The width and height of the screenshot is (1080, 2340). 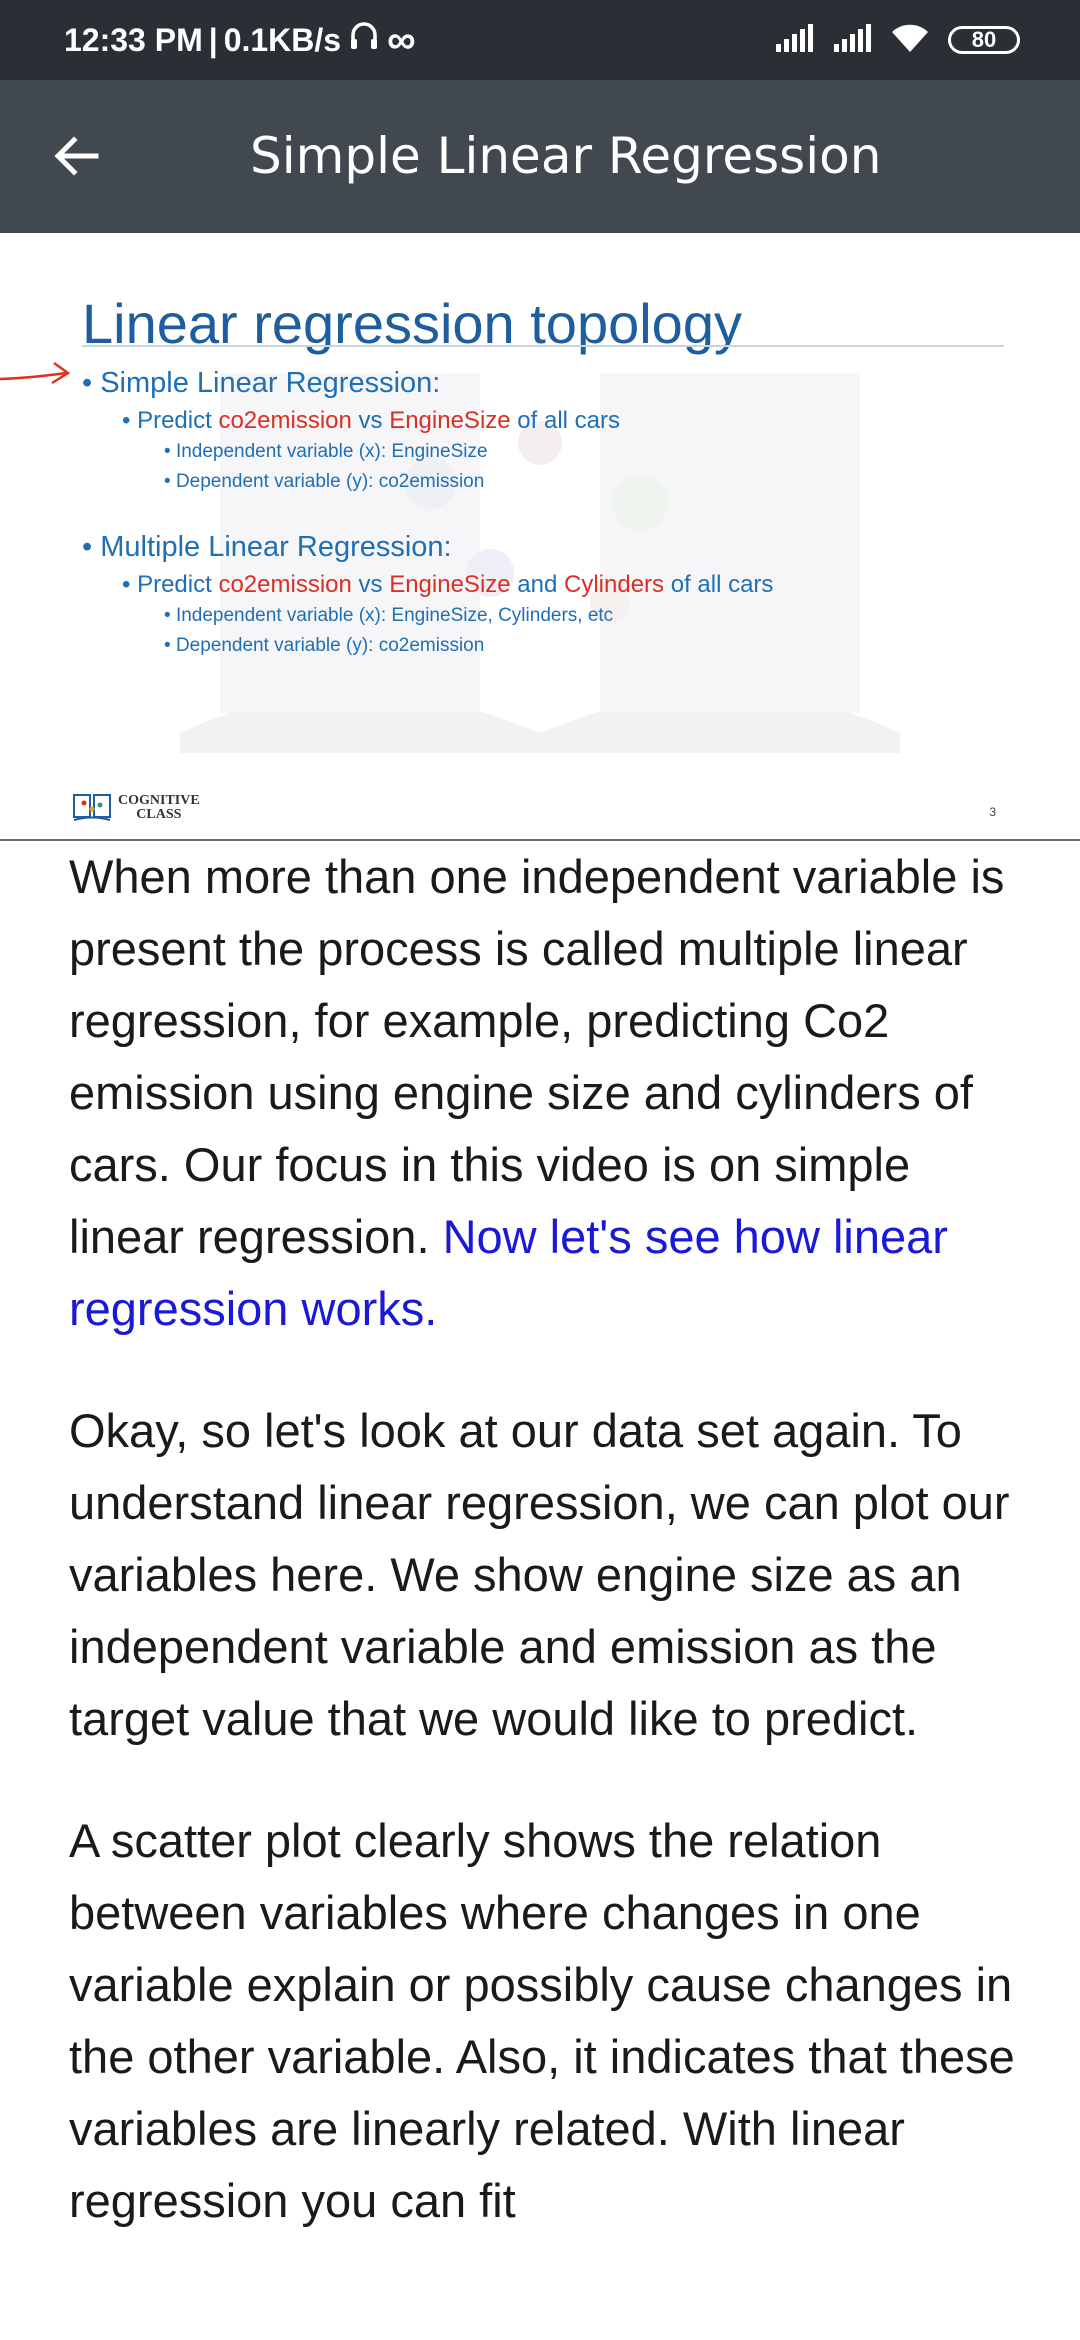 I want to click on back-button, so click(x=76, y=158).